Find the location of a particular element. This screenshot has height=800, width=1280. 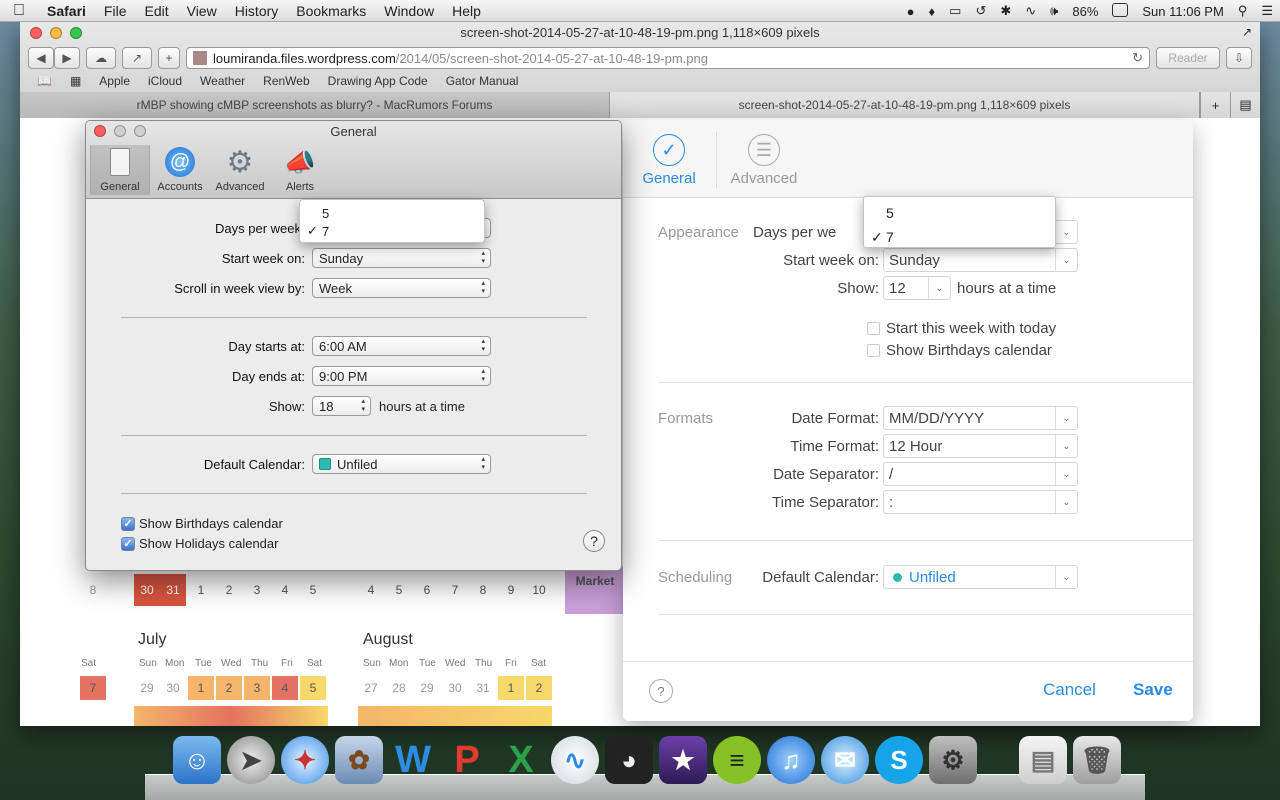

volume-icon: 🕪 is located at coordinates (1054, 11).